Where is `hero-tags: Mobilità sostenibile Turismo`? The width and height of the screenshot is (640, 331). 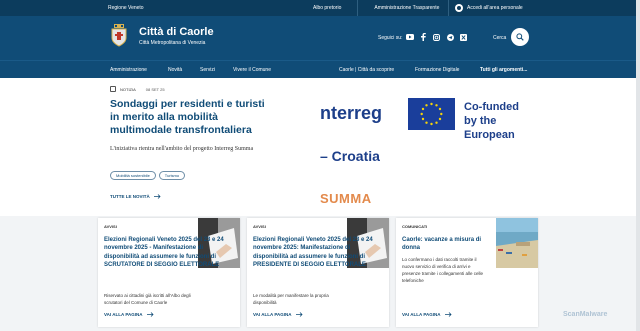 hero-tags: Mobilità sostenibile Turismo is located at coordinates (148, 175).